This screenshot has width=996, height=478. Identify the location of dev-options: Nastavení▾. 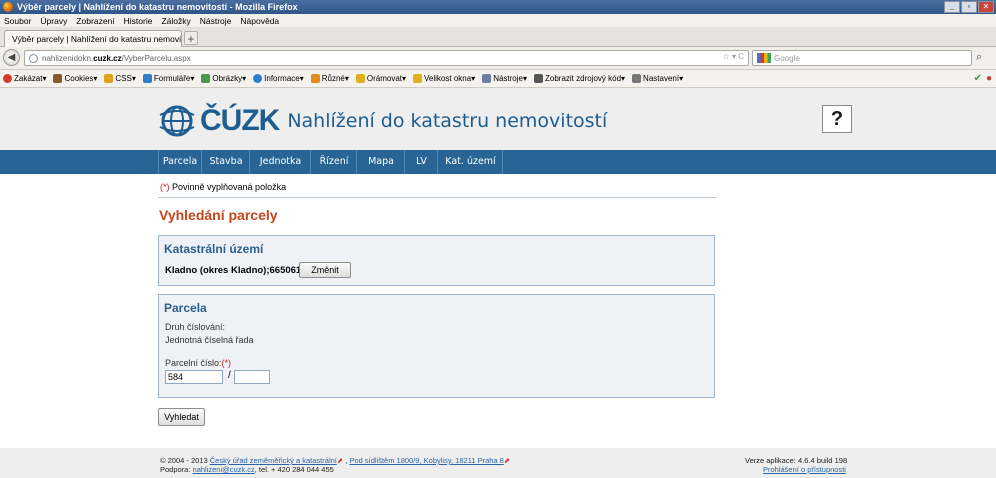
(657, 78).